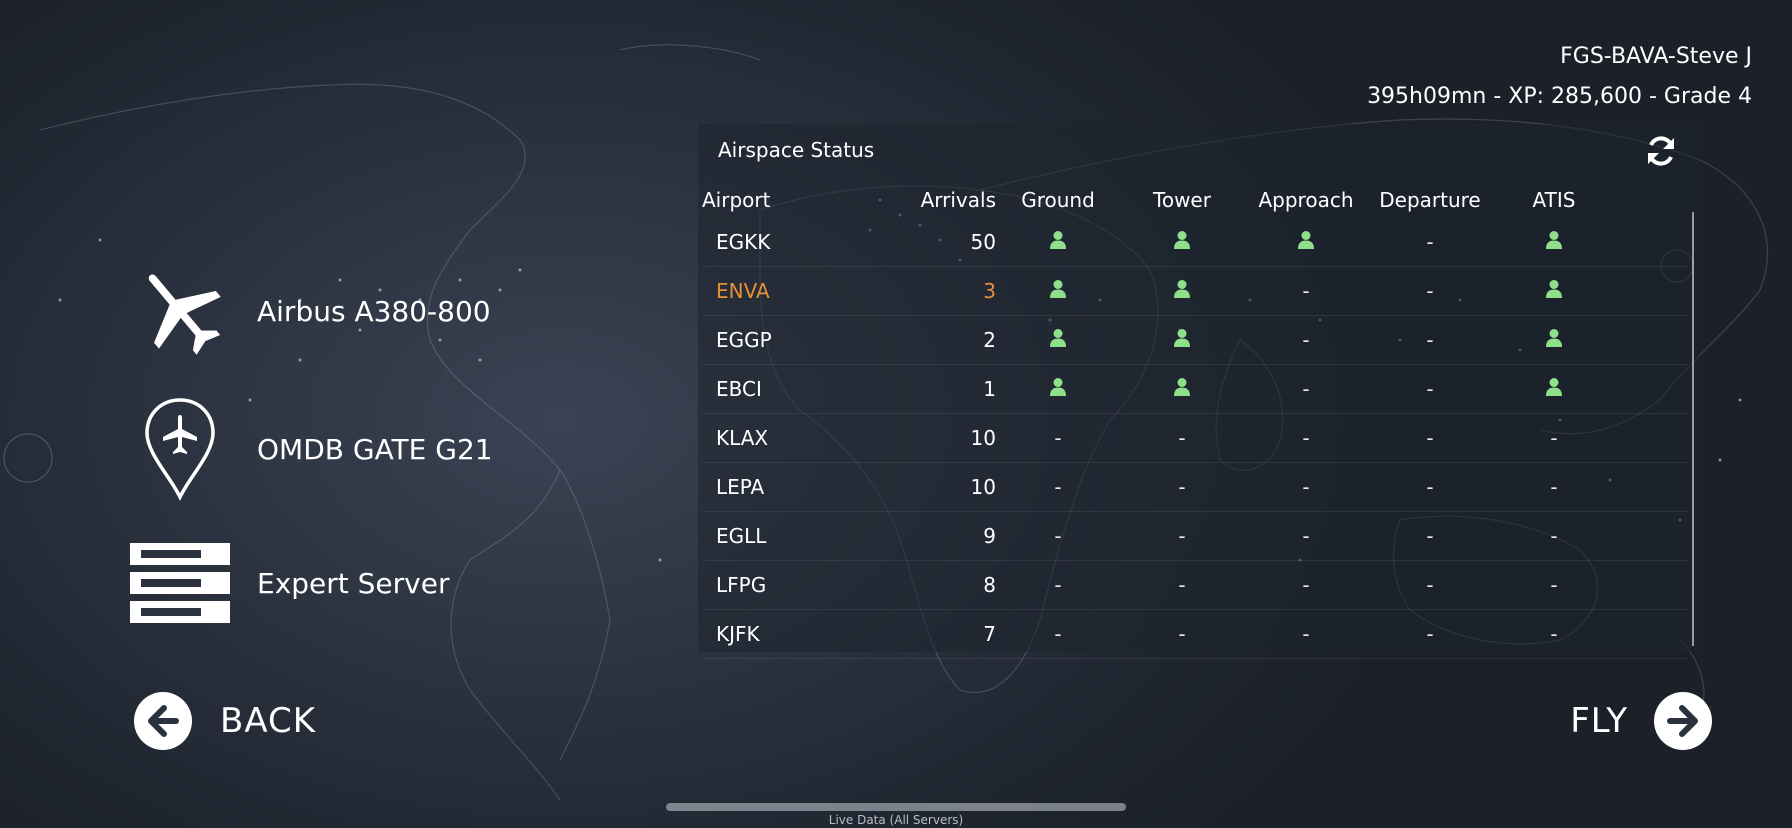 Image resolution: width=1792 pixels, height=828 pixels. What do you see at coordinates (799, 585) in the screenshot?
I see `airport-code: LFPG` at bounding box center [799, 585].